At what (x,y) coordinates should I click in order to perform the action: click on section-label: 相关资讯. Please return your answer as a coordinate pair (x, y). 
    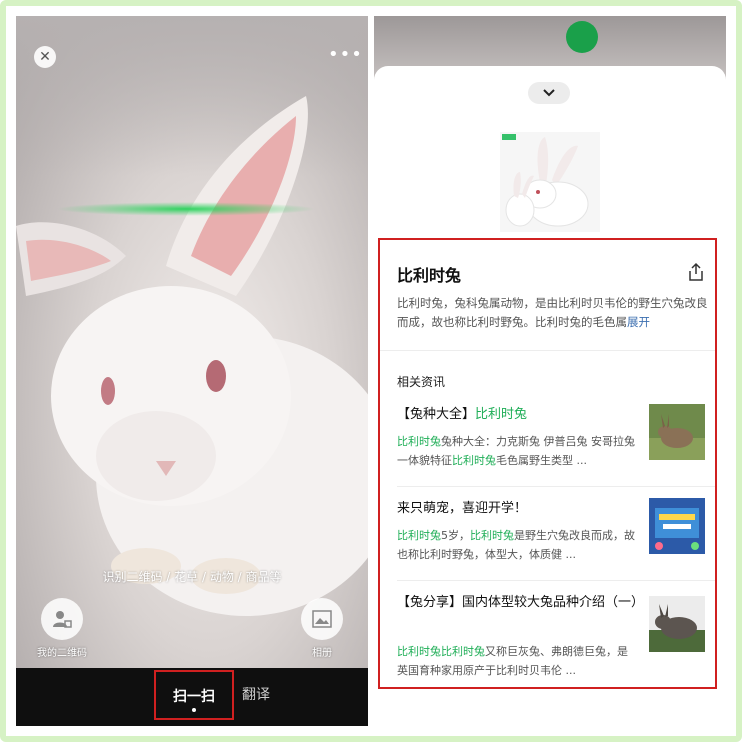
    Looking at the image, I should click on (421, 382).